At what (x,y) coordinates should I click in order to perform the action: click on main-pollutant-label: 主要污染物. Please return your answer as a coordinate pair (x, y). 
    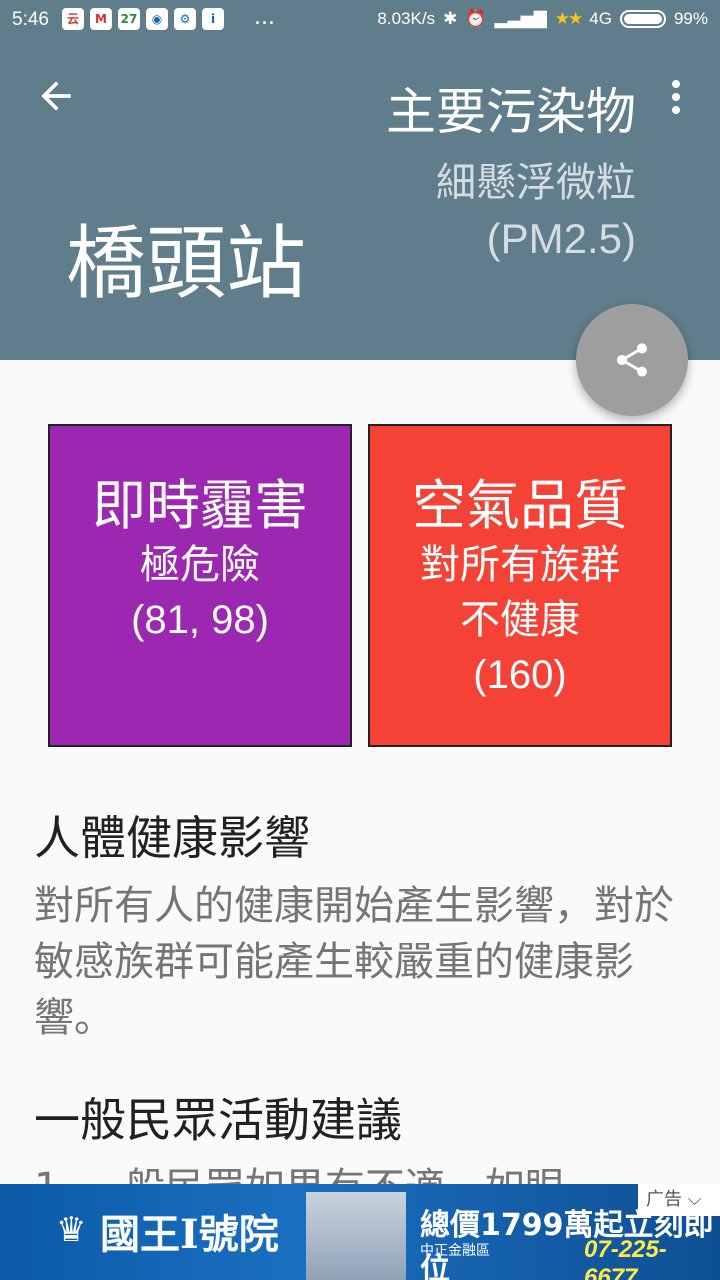
    Looking at the image, I should click on (511, 112).